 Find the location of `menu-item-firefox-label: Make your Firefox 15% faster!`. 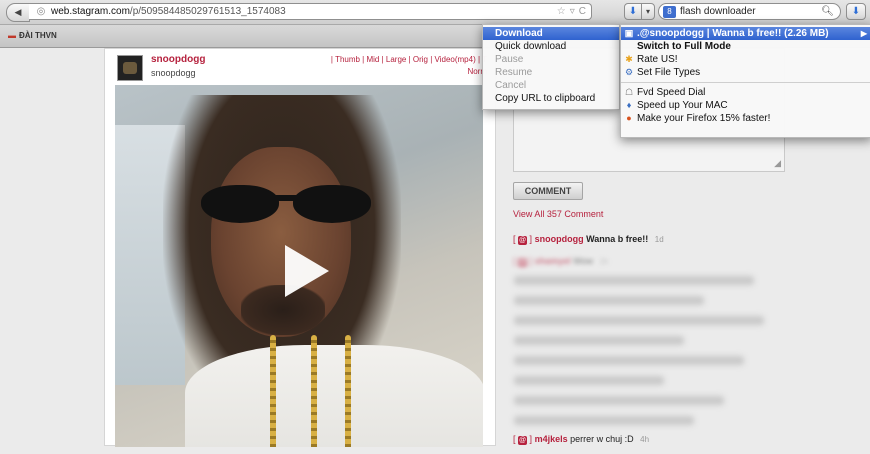

menu-item-firefox-label: Make your Firefox 15% faster! is located at coordinates (704, 118).